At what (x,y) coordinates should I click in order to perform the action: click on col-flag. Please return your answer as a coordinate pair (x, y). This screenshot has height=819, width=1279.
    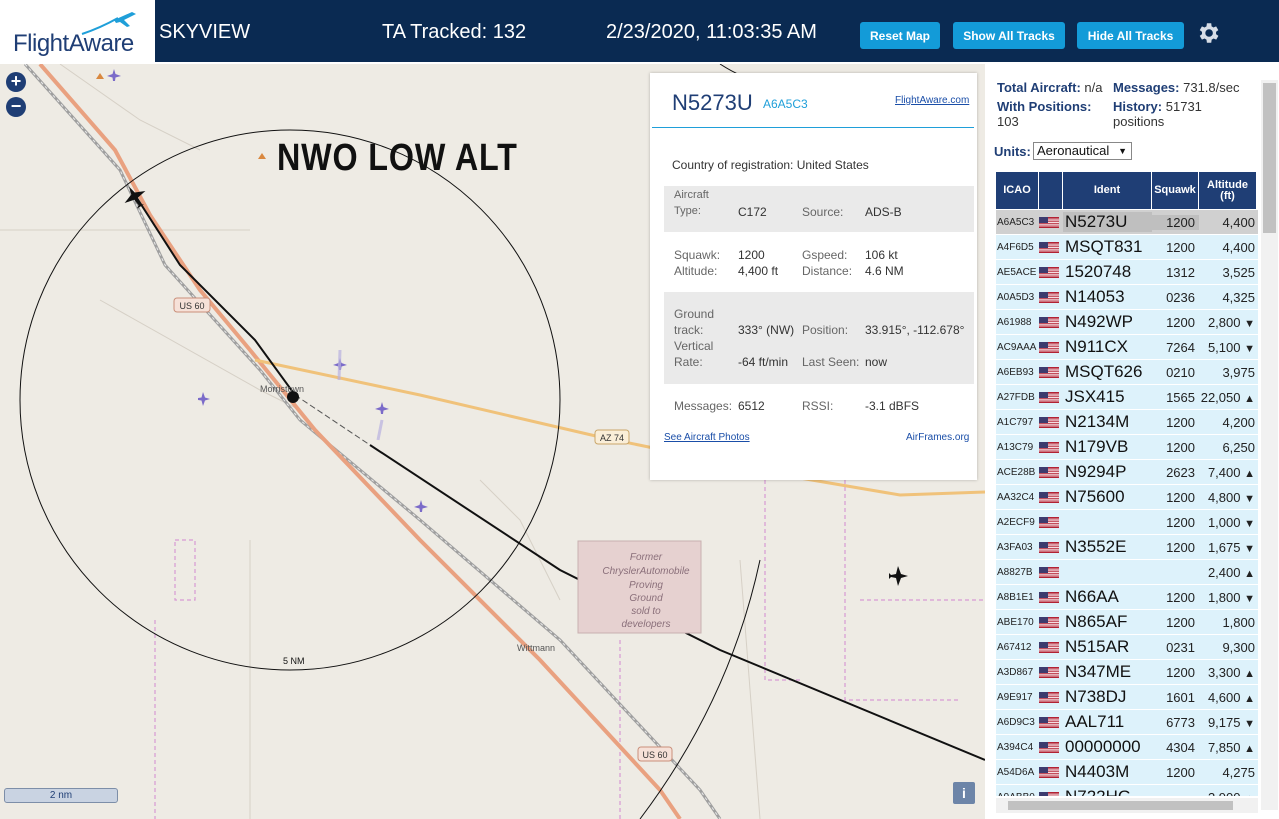
    Looking at the image, I should click on (1051, 190).